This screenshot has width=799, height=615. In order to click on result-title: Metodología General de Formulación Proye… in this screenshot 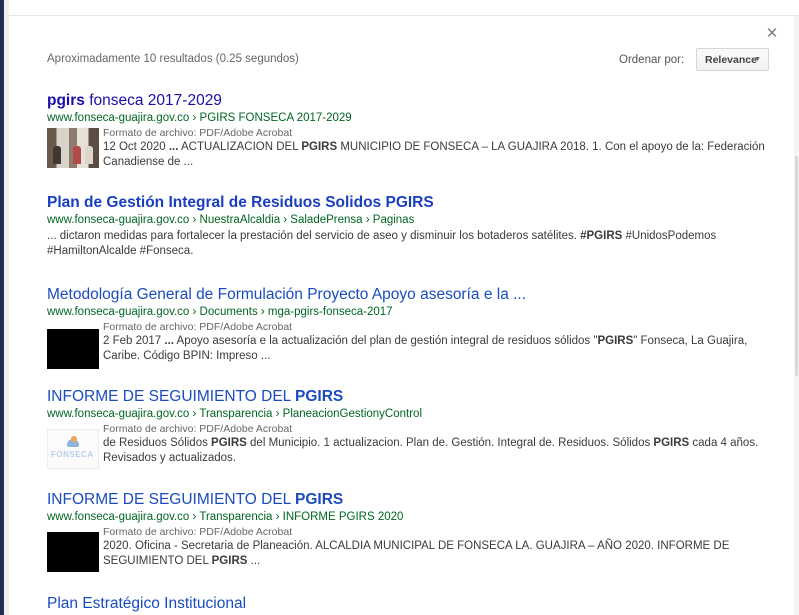, I will do `click(407, 294)`.